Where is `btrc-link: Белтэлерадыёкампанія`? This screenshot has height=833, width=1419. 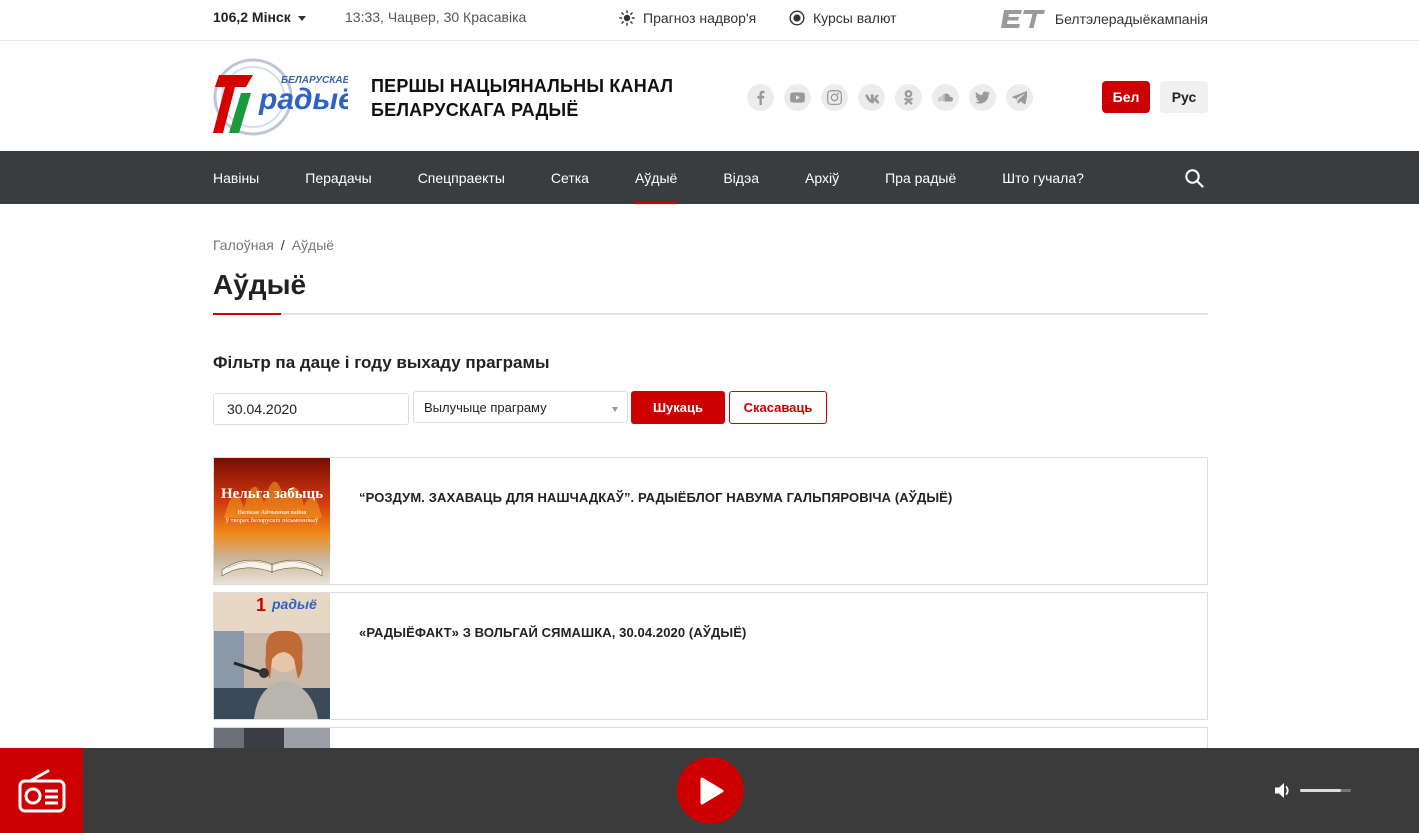
btrc-link: Белтэлерадыёкампанія is located at coordinates (1104, 19).